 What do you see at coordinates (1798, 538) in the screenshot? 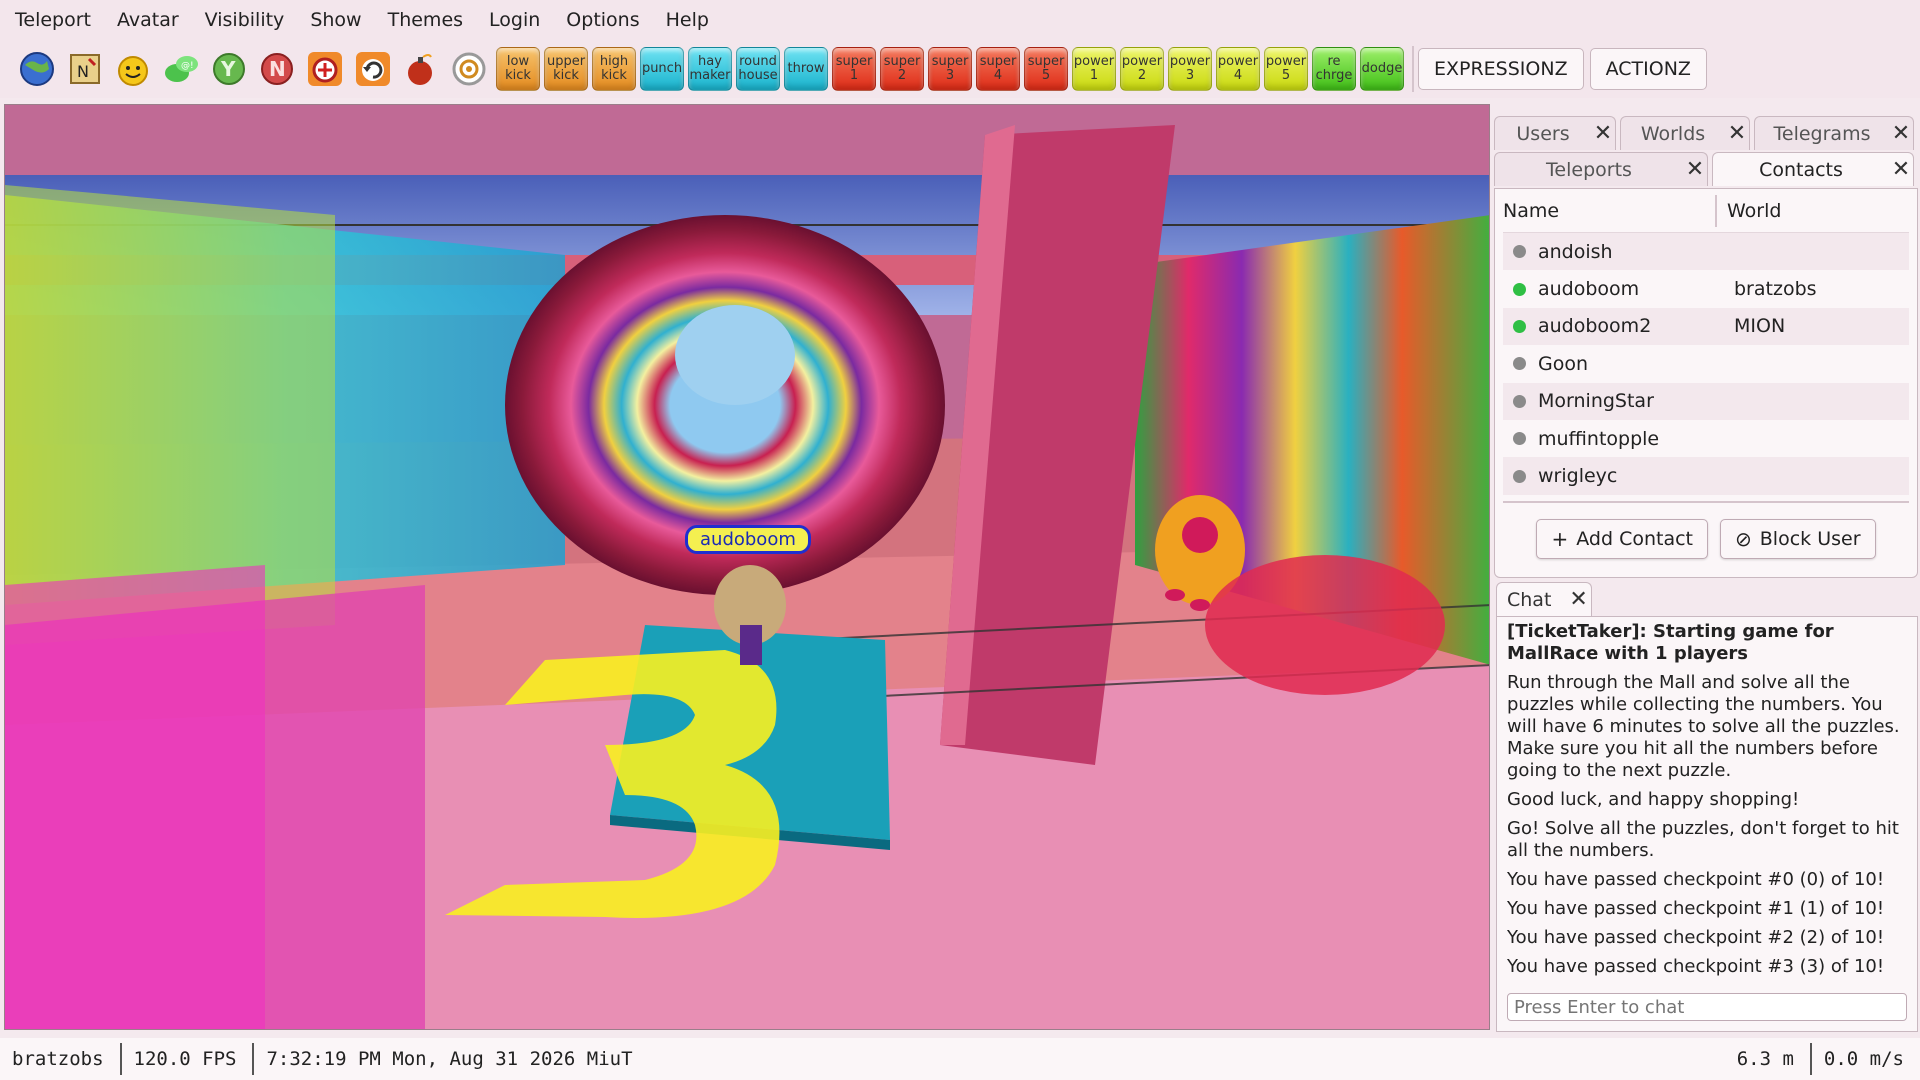
I see `block-user-button: ⊘ Block User` at bounding box center [1798, 538].